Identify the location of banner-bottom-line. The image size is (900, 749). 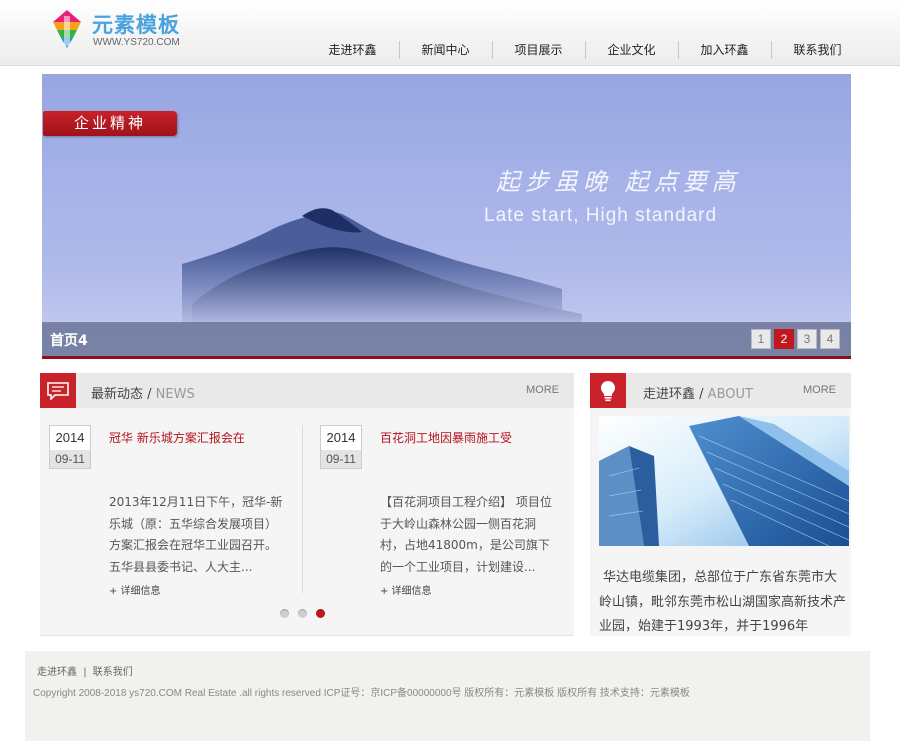
(446, 357).